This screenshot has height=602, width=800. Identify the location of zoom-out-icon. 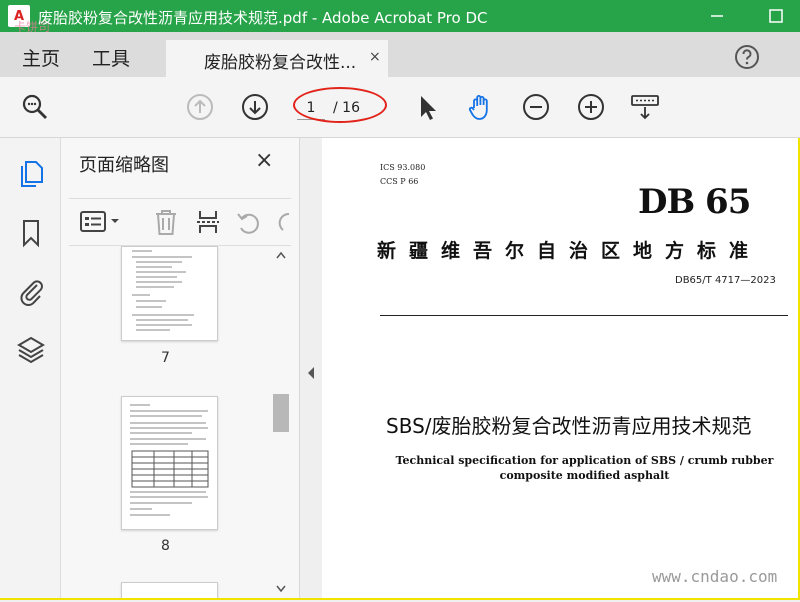
(536, 107).